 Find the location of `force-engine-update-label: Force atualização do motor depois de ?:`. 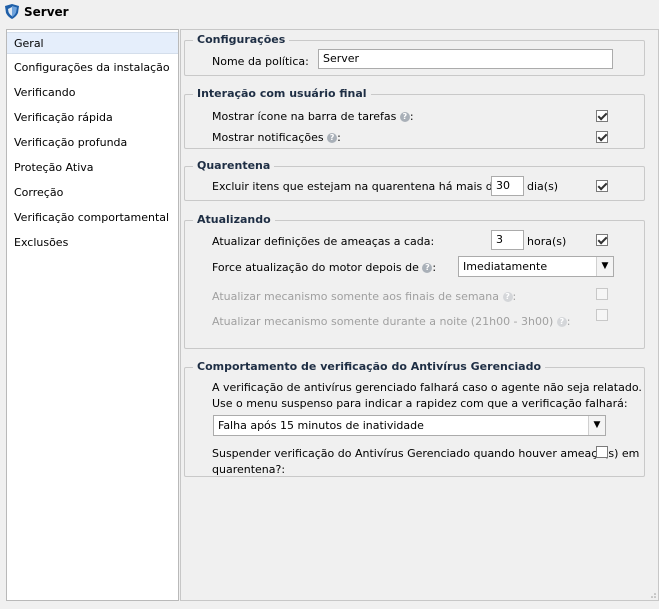

force-engine-update-label: Force atualização do motor depois de ?: is located at coordinates (324, 267).